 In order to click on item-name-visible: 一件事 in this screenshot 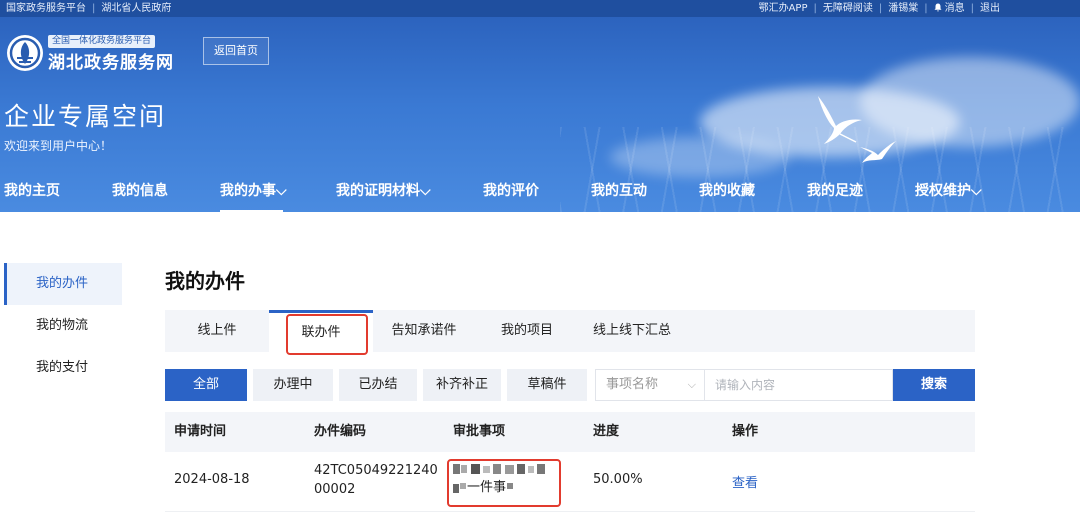, I will do `click(487, 487)`.